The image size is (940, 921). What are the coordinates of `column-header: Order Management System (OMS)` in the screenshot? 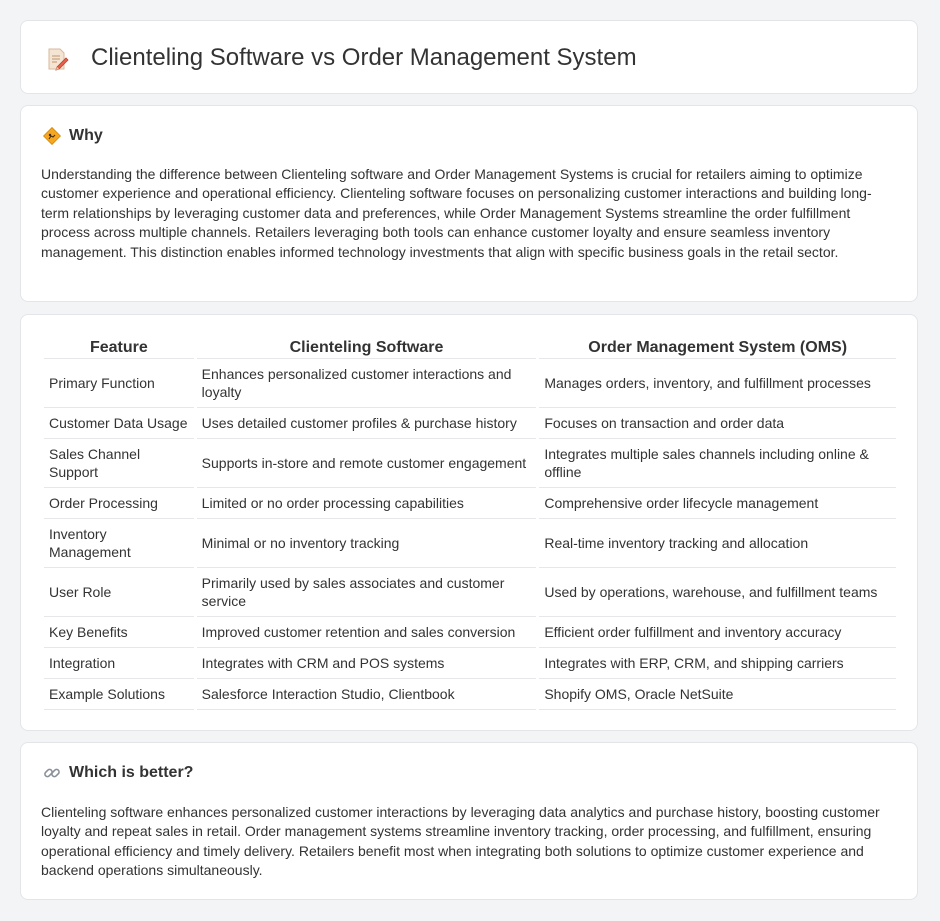 It's located at (717, 347).